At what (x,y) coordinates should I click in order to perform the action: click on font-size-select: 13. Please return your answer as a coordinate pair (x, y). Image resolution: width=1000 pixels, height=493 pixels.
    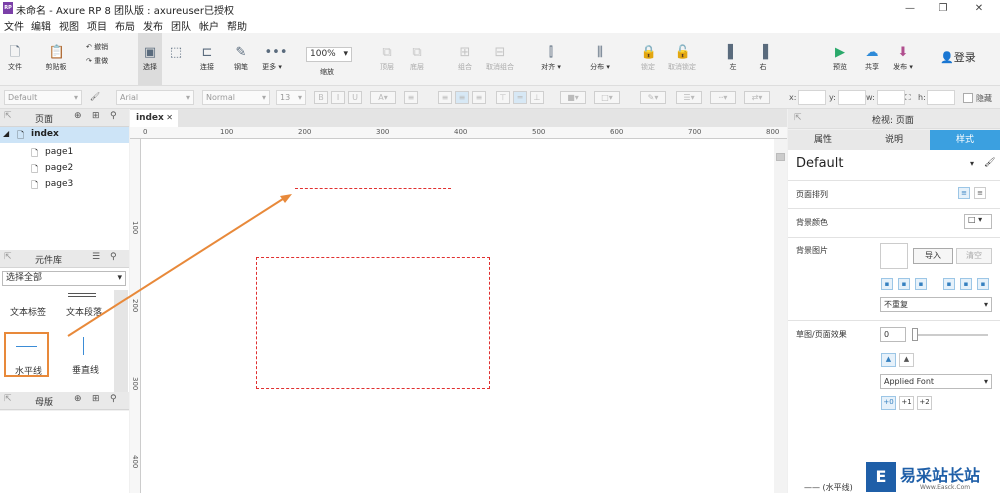
    Looking at the image, I should click on (291, 97).